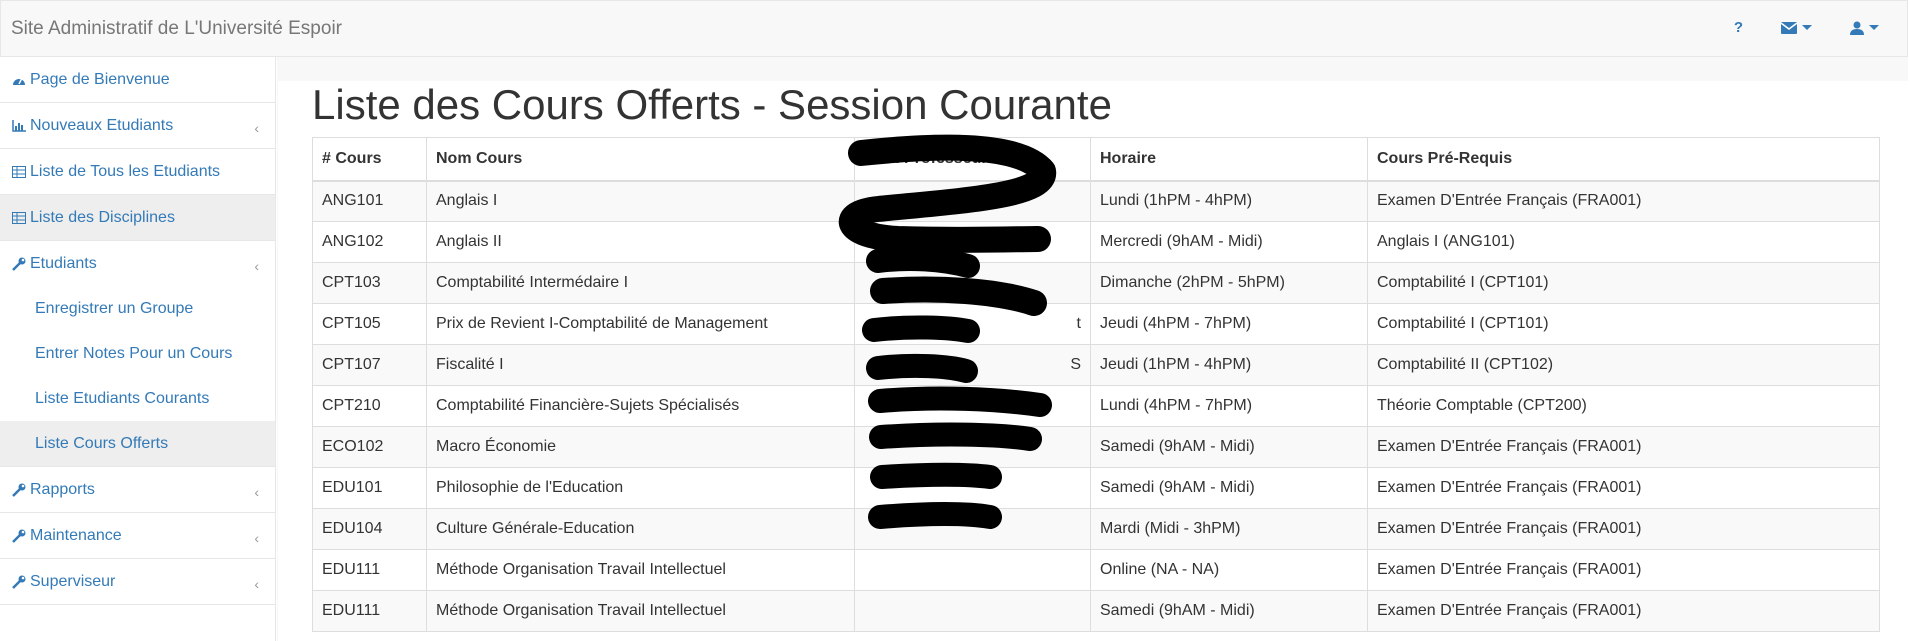 Image resolution: width=1910 pixels, height=641 pixels. What do you see at coordinates (63, 263) in the screenshot?
I see `sidebar-item-label: Etudiants` at bounding box center [63, 263].